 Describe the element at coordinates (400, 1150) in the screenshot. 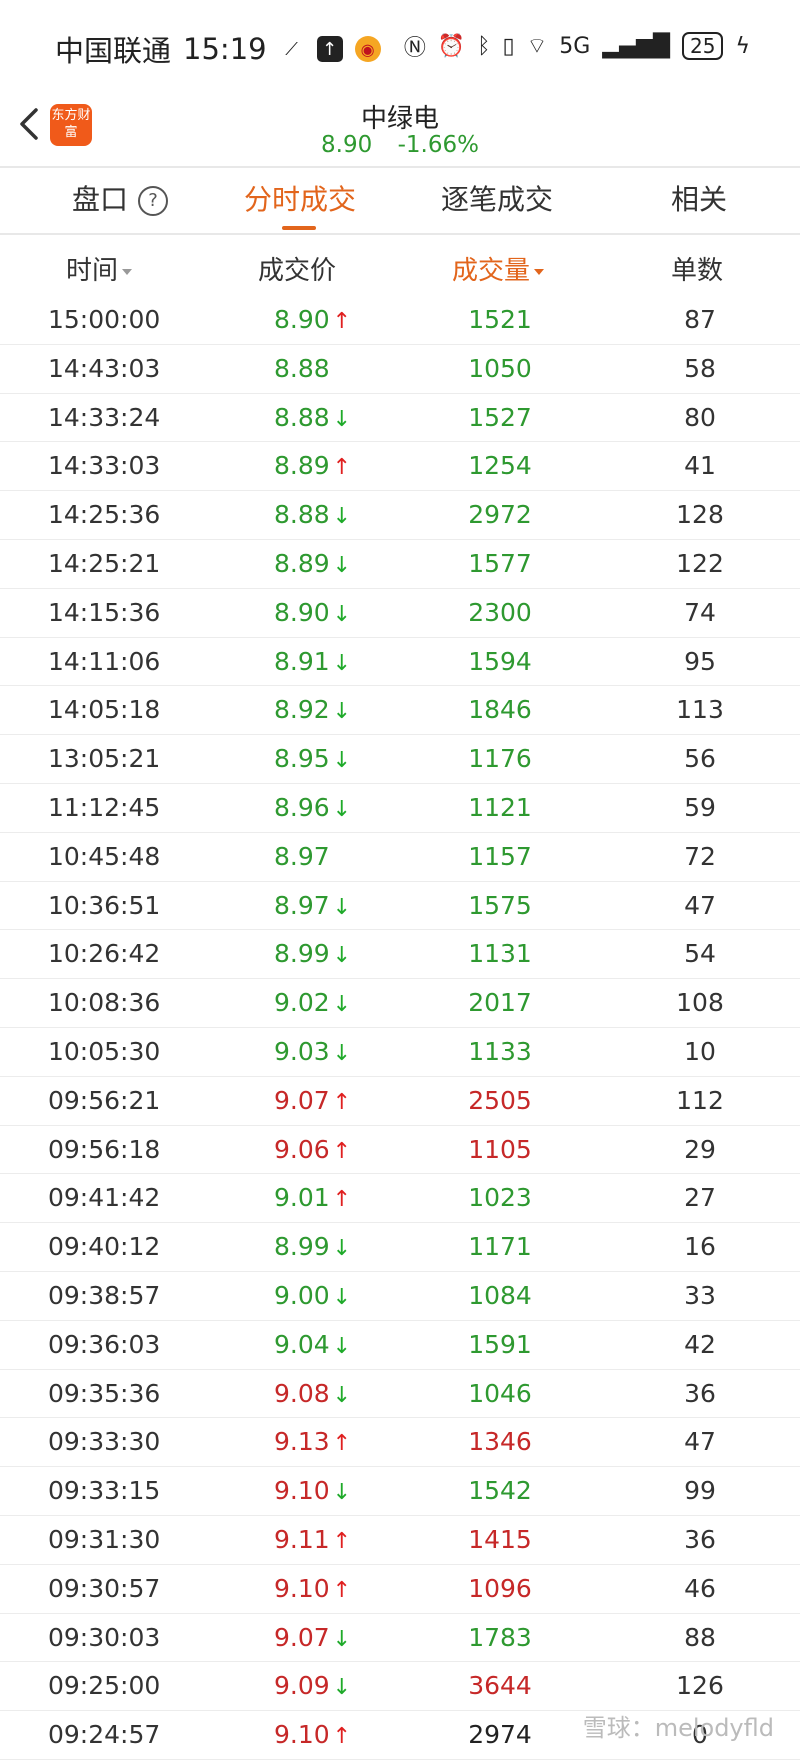

I see `table-row: 09:56:18 9.06 ↑ 1105 29` at that location.